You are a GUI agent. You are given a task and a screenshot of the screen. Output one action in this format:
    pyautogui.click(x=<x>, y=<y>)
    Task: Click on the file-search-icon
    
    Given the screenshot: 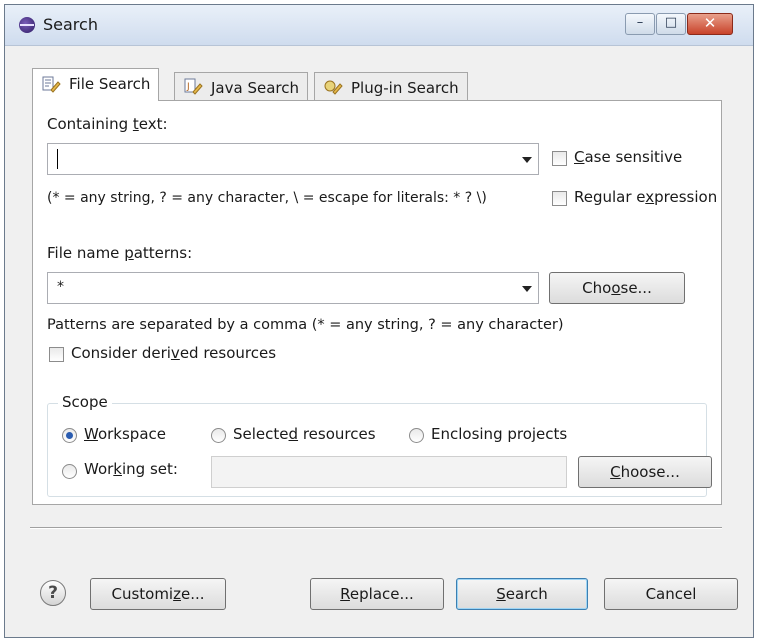 What is the action you would take?
    pyautogui.click(x=51, y=84)
    